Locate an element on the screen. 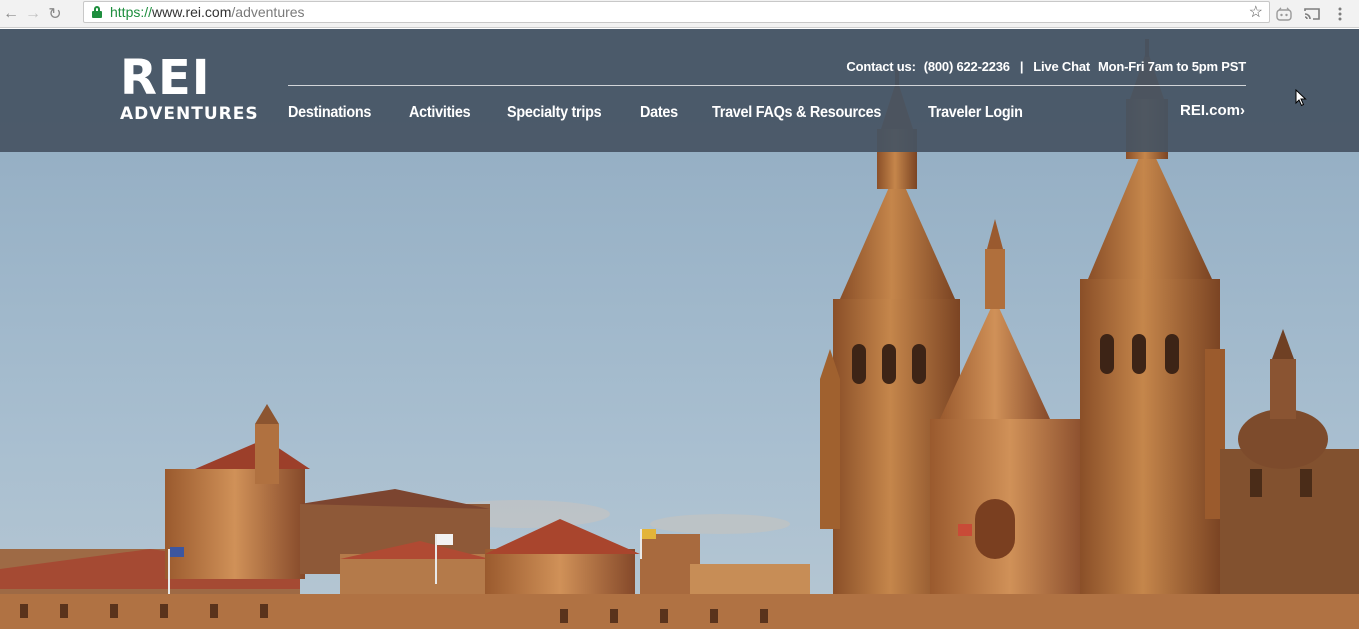 The height and width of the screenshot is (629, 1359). forward-arrow-icon: → is located at coordinates (33, 14).